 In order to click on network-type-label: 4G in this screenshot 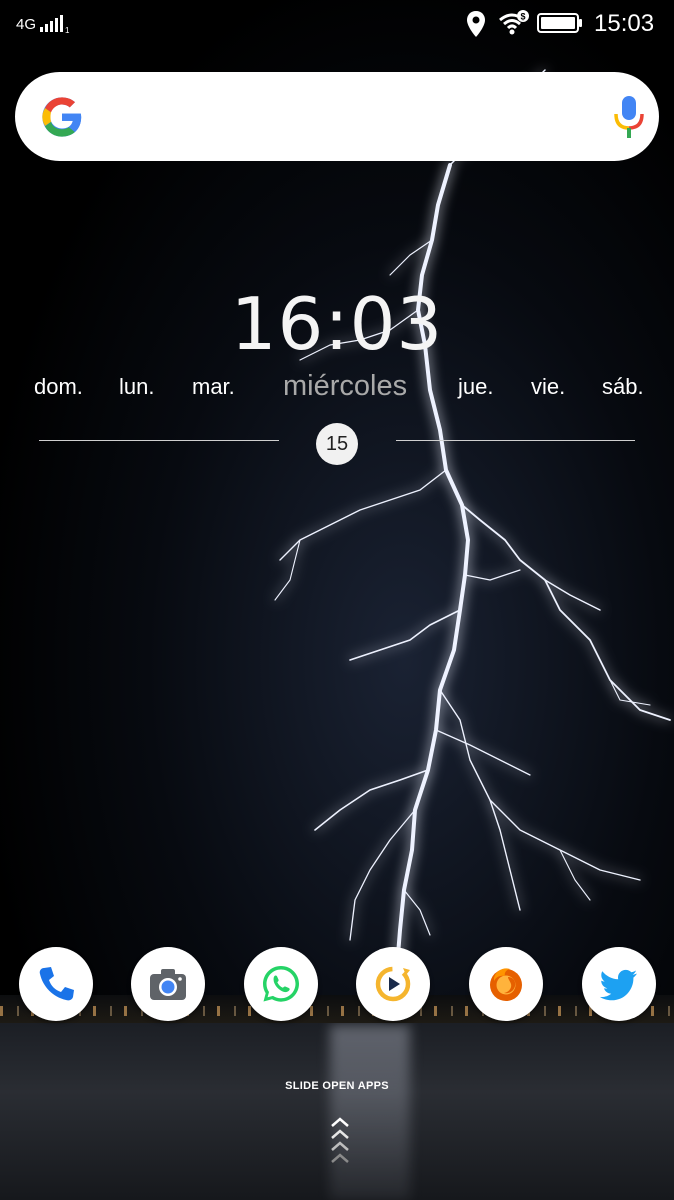, I will do `click(26, 24)`.